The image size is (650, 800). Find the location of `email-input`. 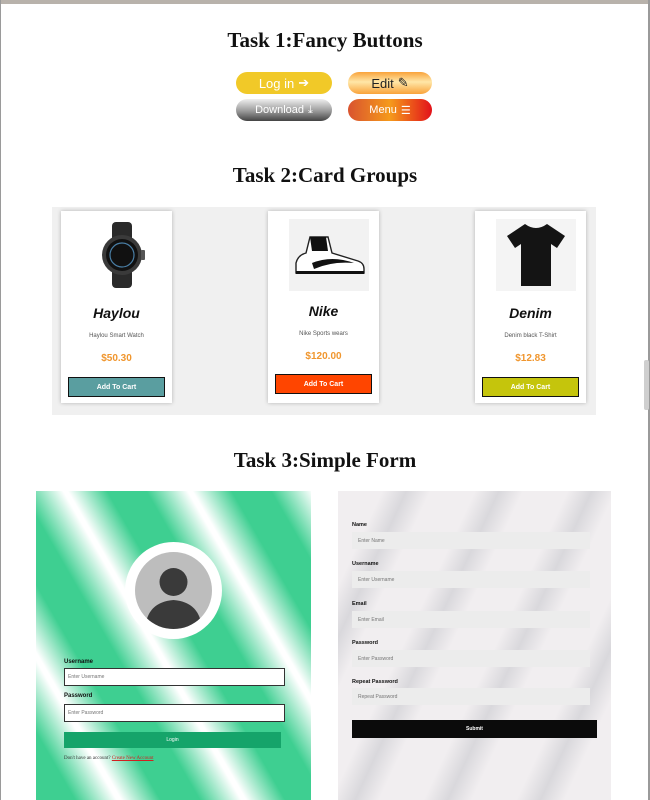

email-input is located at coordinates (471, 619).